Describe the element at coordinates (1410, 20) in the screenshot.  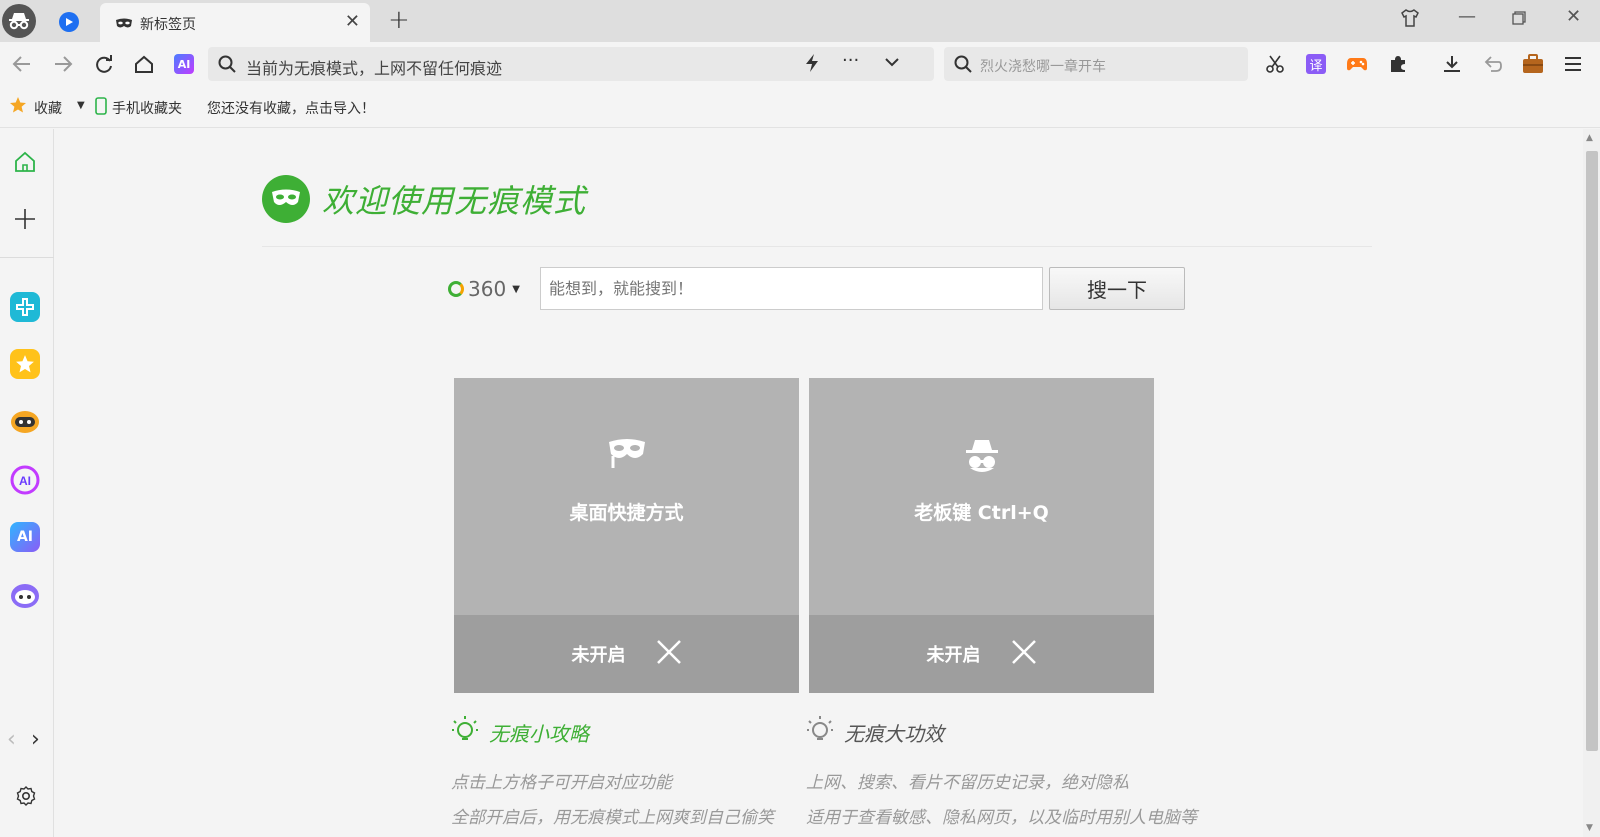
I see `shirt-icon` at that location.